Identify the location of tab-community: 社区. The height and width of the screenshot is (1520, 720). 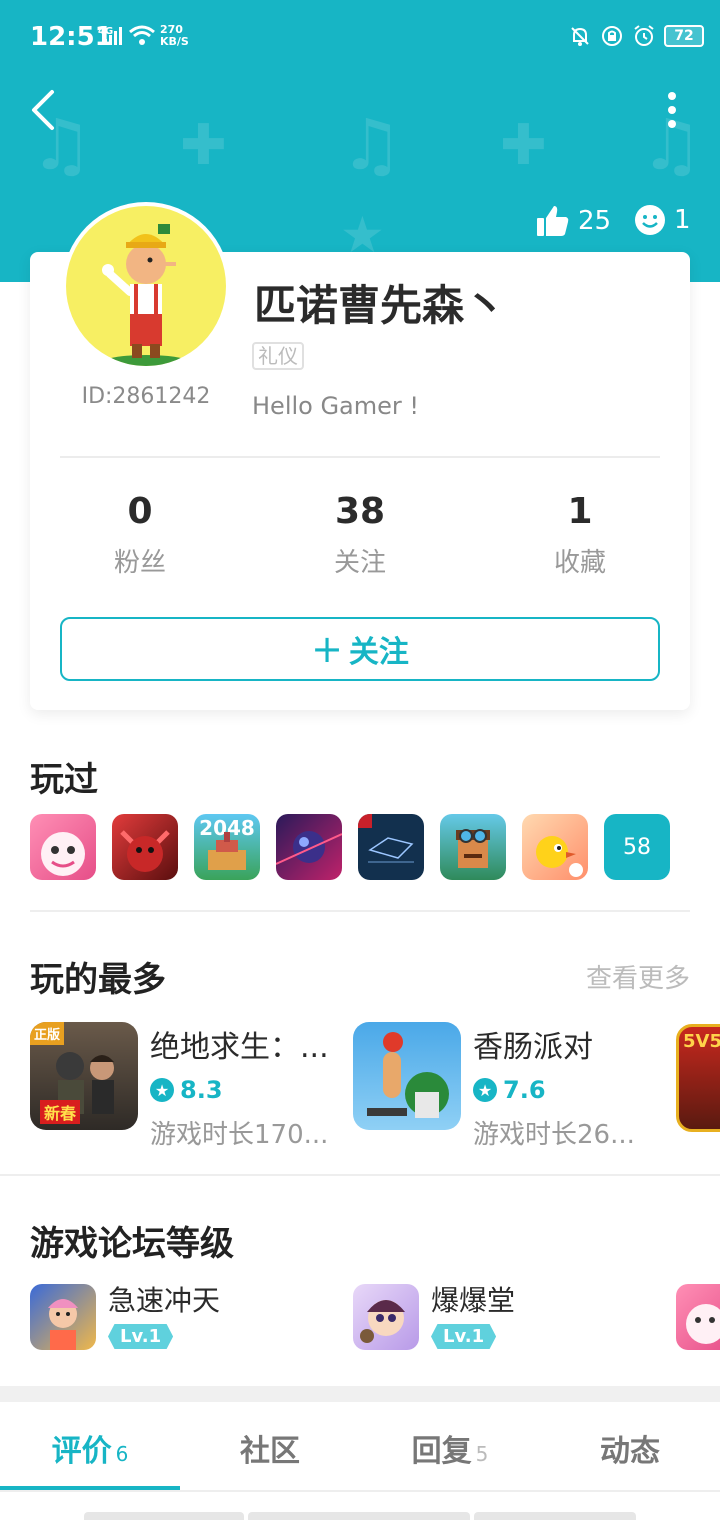
(270, 1448).